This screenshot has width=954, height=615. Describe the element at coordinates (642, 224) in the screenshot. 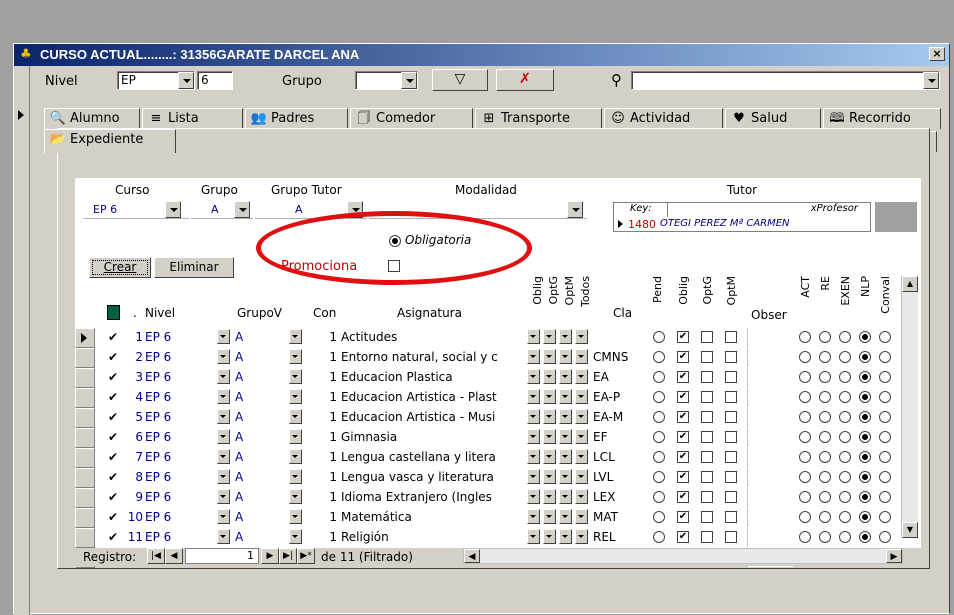

I see `tutor-key: 1480` at that location.